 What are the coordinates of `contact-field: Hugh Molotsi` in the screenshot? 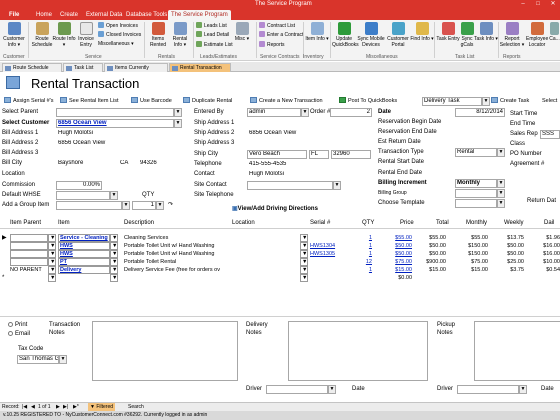 It's located at (309, 174).